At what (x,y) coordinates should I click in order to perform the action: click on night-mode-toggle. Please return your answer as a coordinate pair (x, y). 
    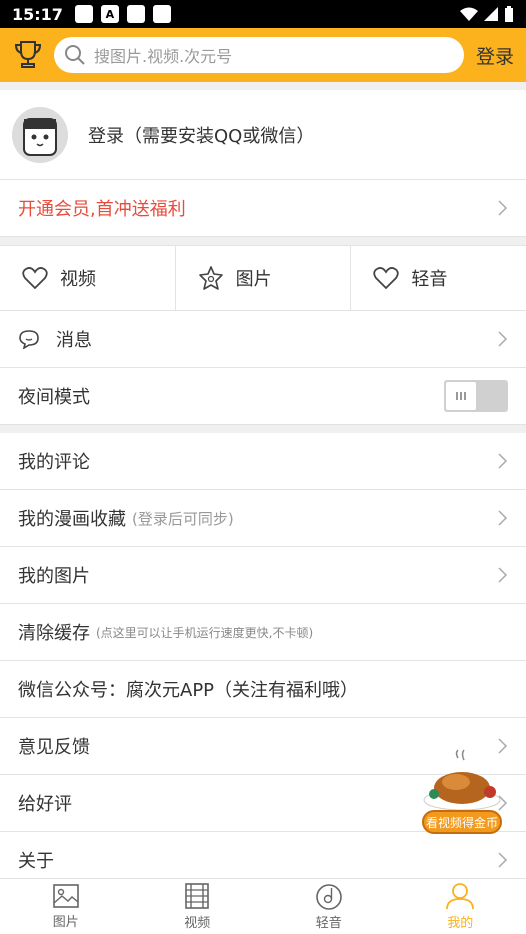
    Looking at the image, I should click on (476, 396).